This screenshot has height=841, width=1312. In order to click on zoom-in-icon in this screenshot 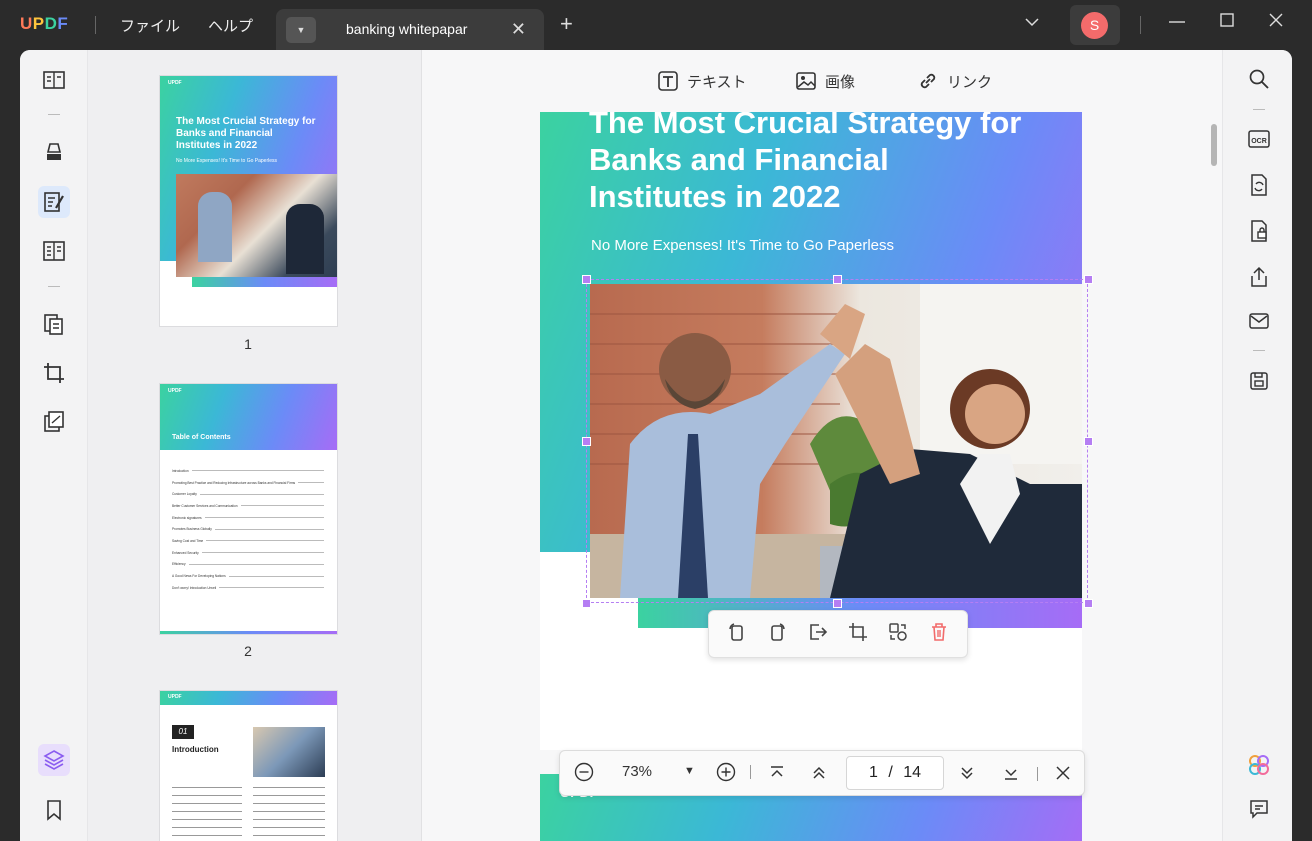, I will do `click(726, 774)`.